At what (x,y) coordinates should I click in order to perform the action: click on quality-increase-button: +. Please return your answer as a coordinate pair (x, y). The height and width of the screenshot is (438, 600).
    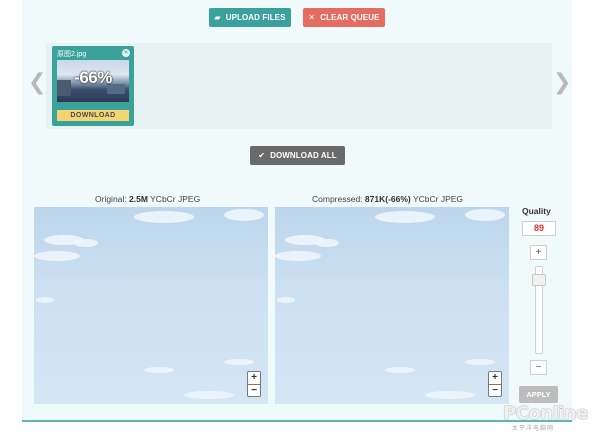
    Looking at the image, I should click on (538, 252).